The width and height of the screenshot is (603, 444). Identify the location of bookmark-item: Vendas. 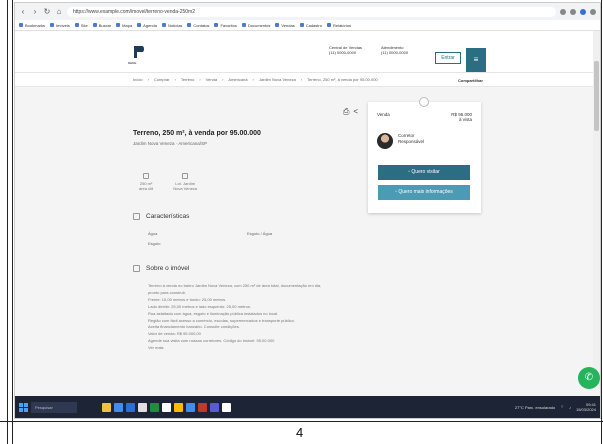
(285, 25).